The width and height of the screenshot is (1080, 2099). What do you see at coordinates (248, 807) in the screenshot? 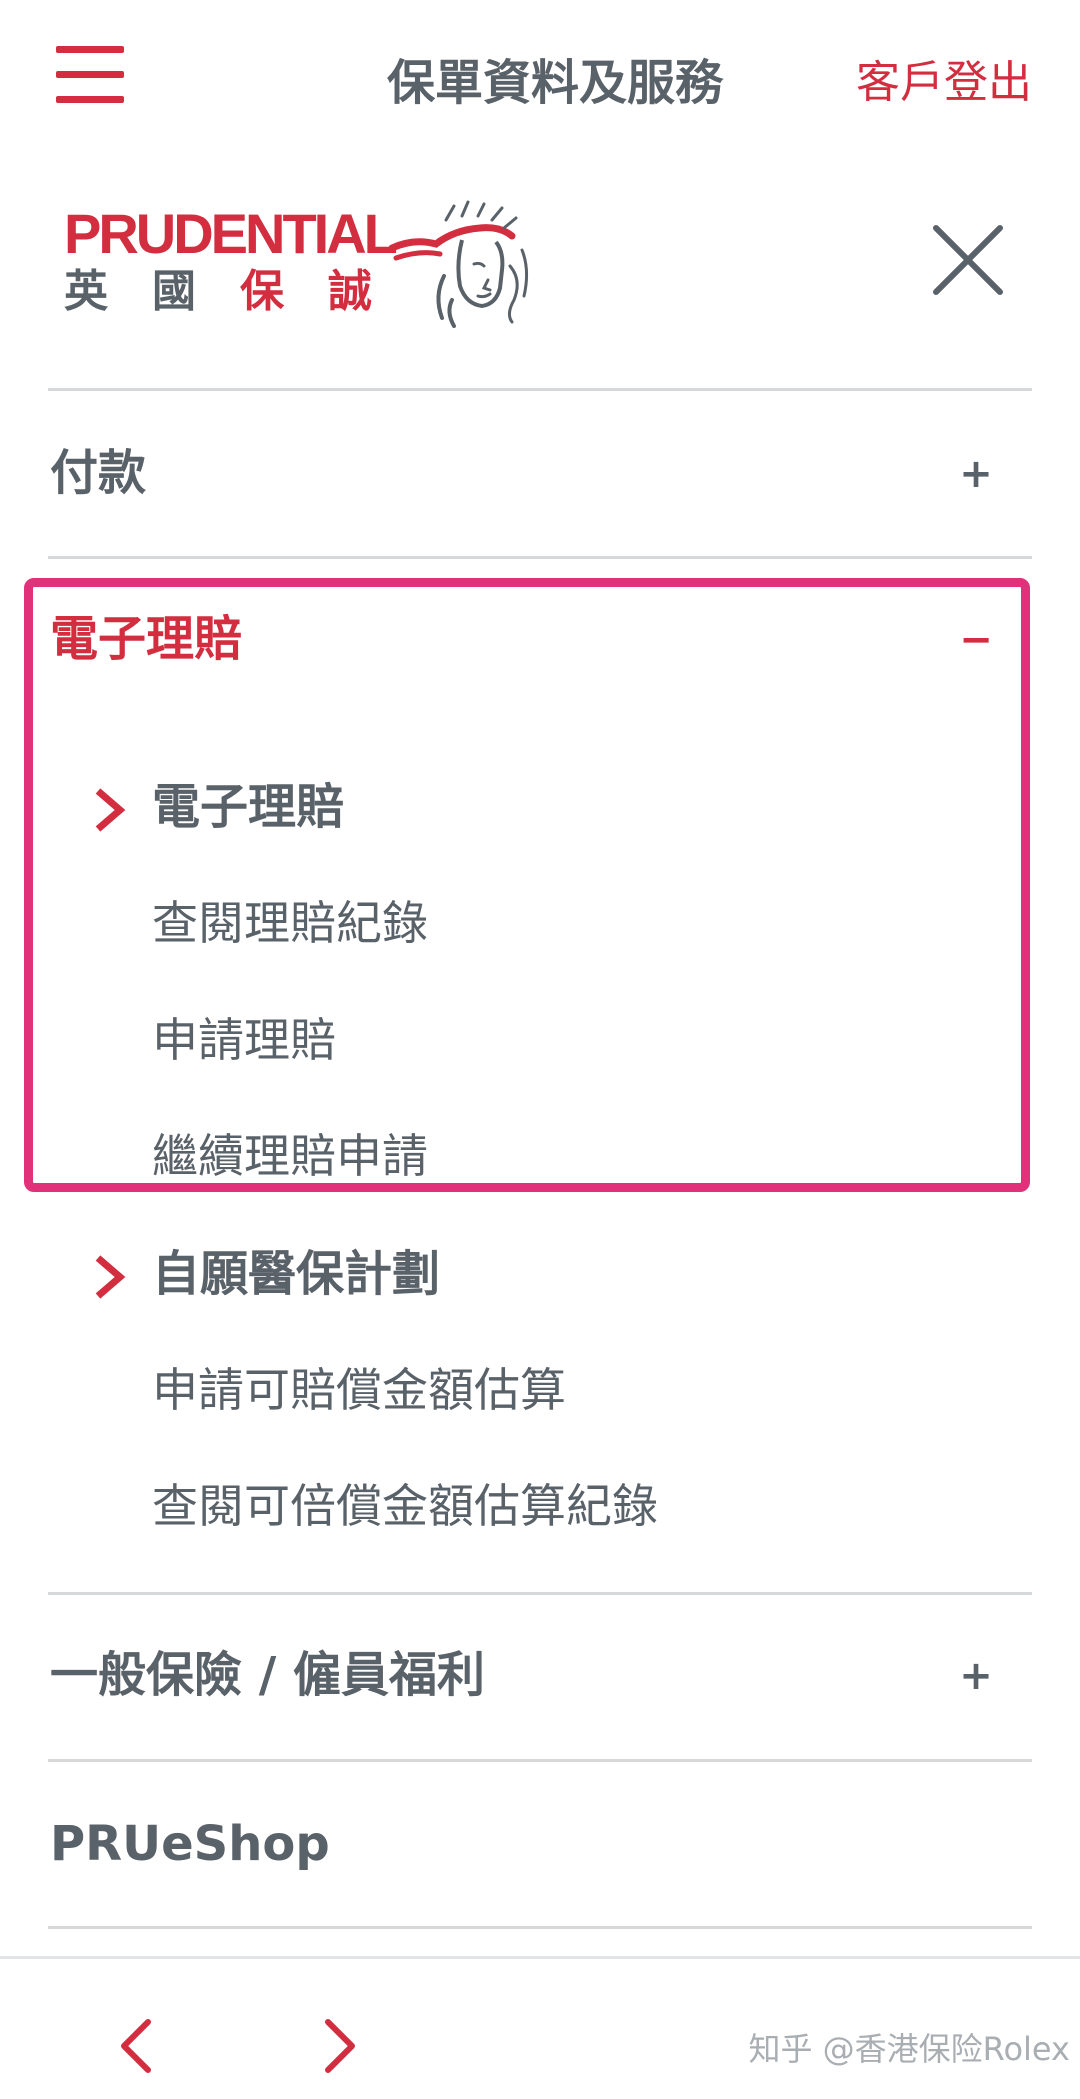
I see `submenu-heading-eclaims: 電子理賠` at bounding box center [248, 807].